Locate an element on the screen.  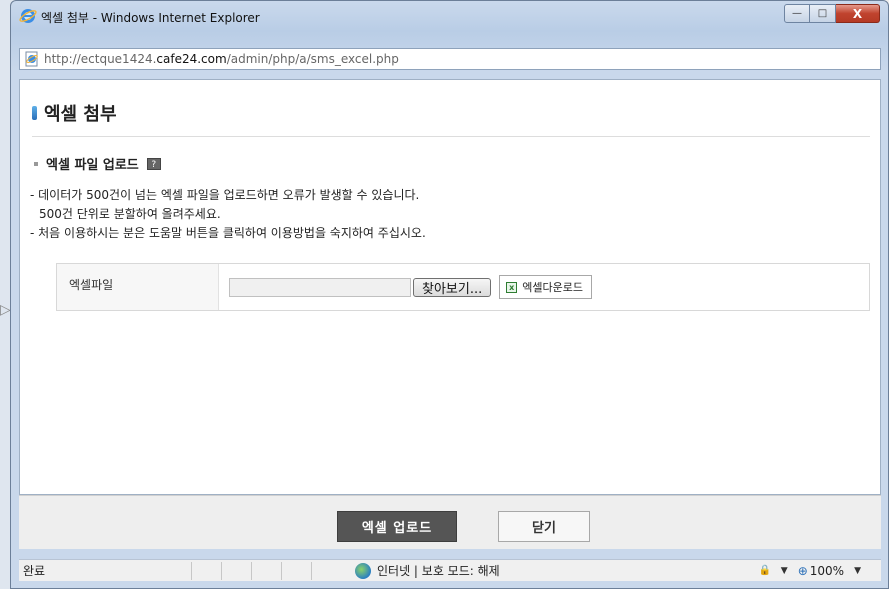
excel-file-label: 엑셀파일 is located at coordinates (138, 287).